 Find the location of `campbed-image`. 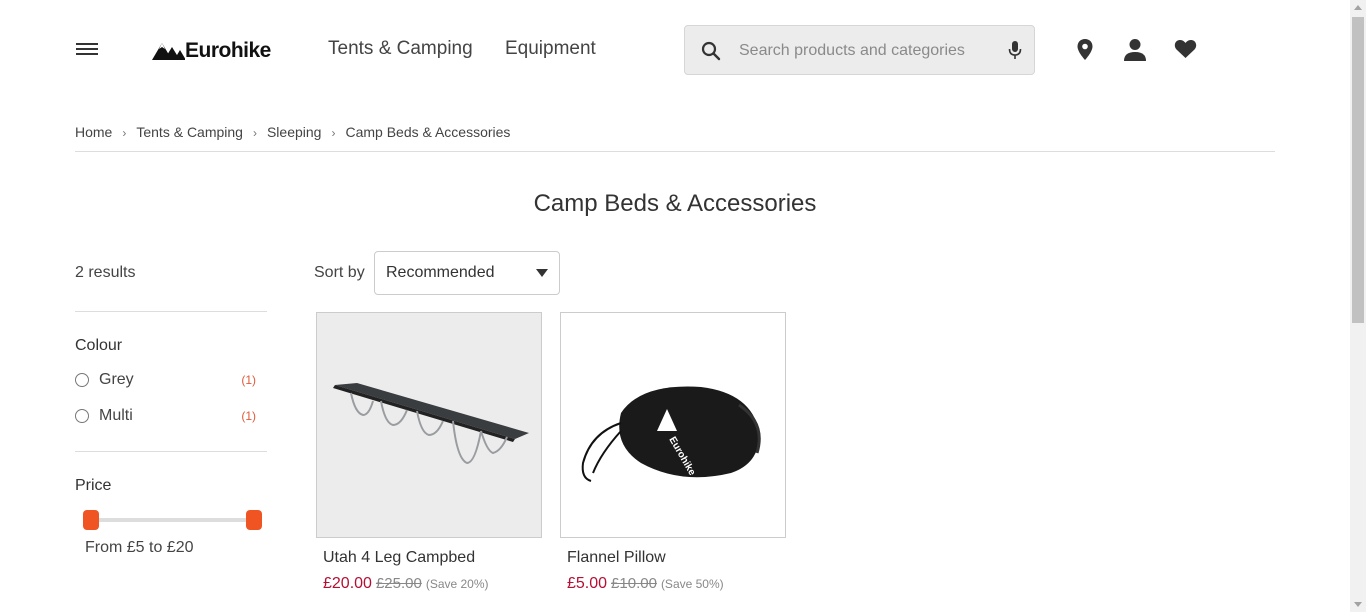

campbed-image is located at coordinates (431, 424).